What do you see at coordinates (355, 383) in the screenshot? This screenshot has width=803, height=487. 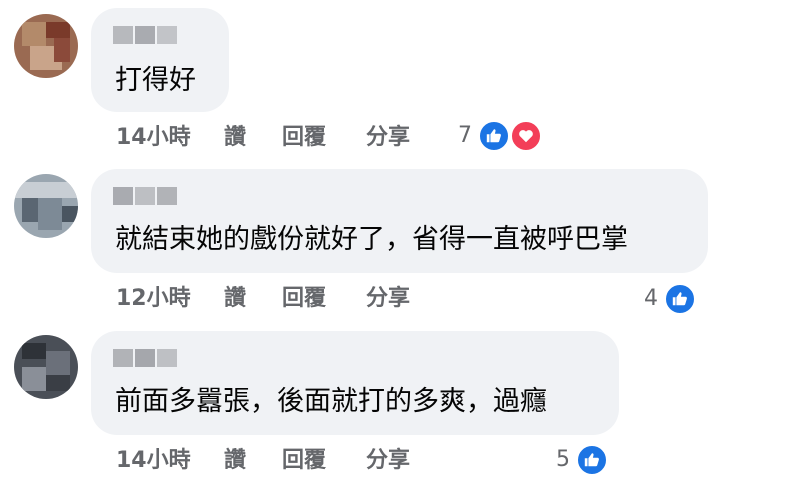 I see `comment-bubble: 前面多囂張，後面就打的多爽，過癮` at bounding box center [355, 383].